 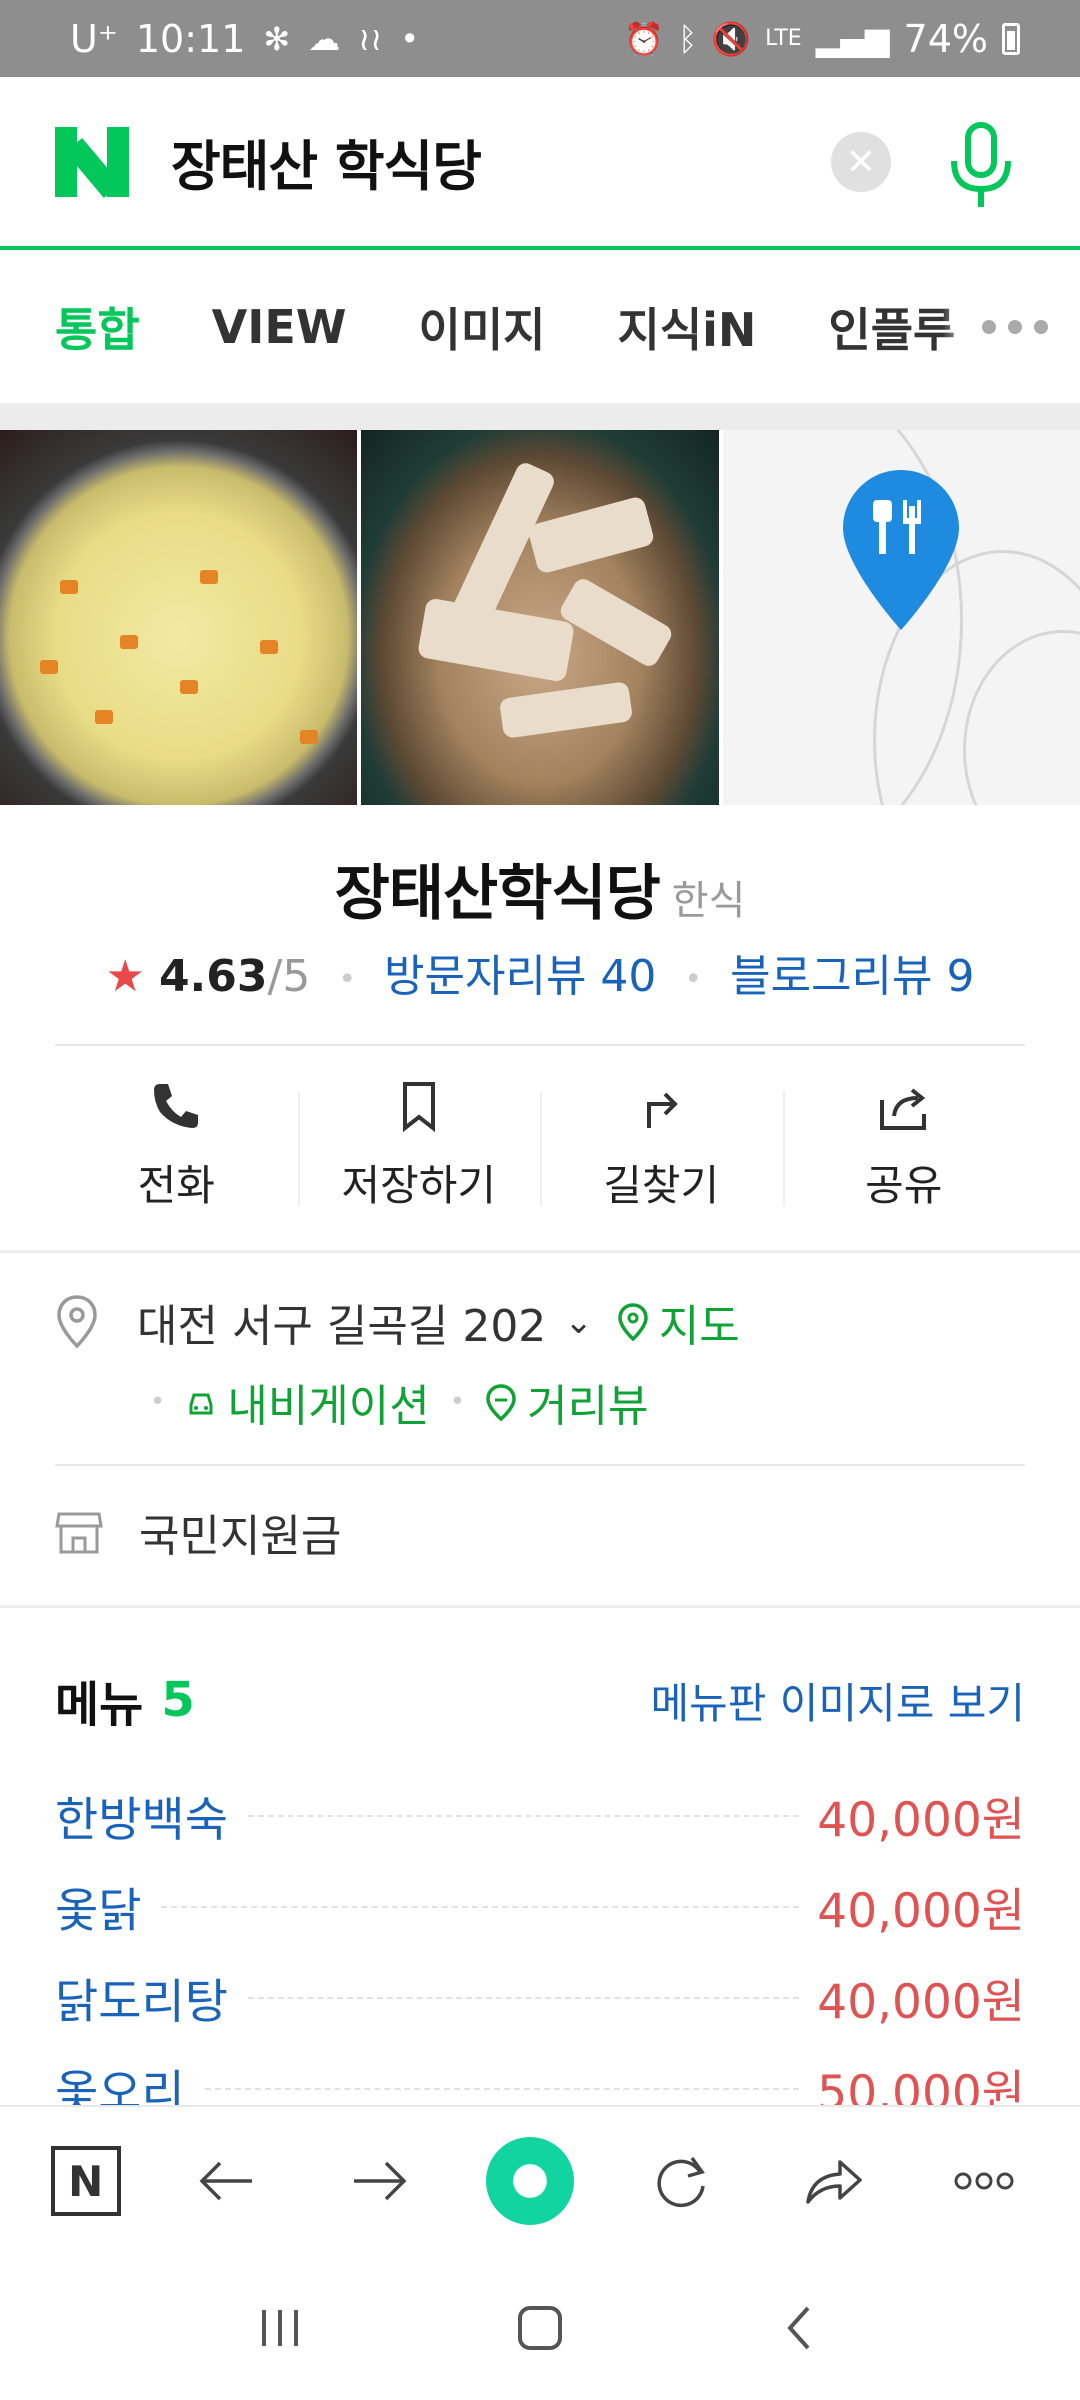 What do you see at coordinates (277, 38) in the screenshot?
I see `fan-icon: ✻` at bounding box center [277, 38].